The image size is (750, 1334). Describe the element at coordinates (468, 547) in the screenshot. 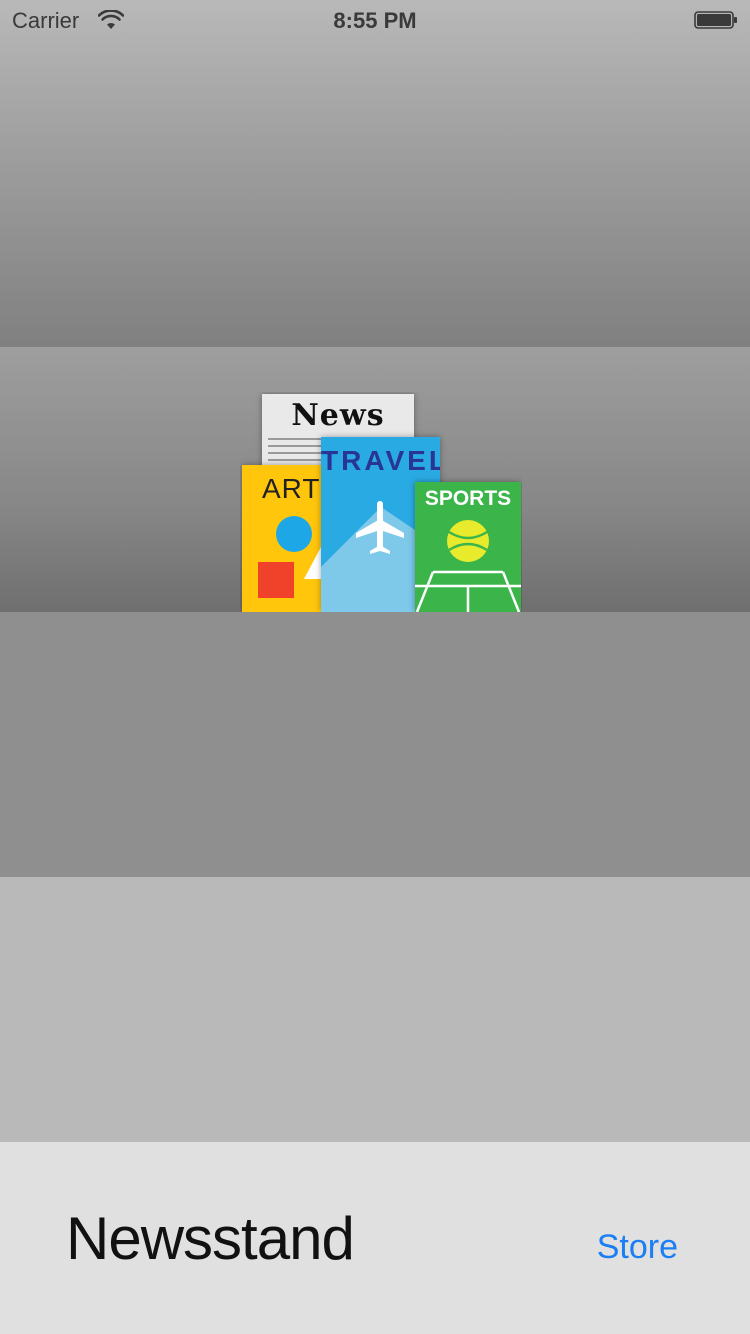

I see `sports-magazine-cover: SPORTS` at that location.